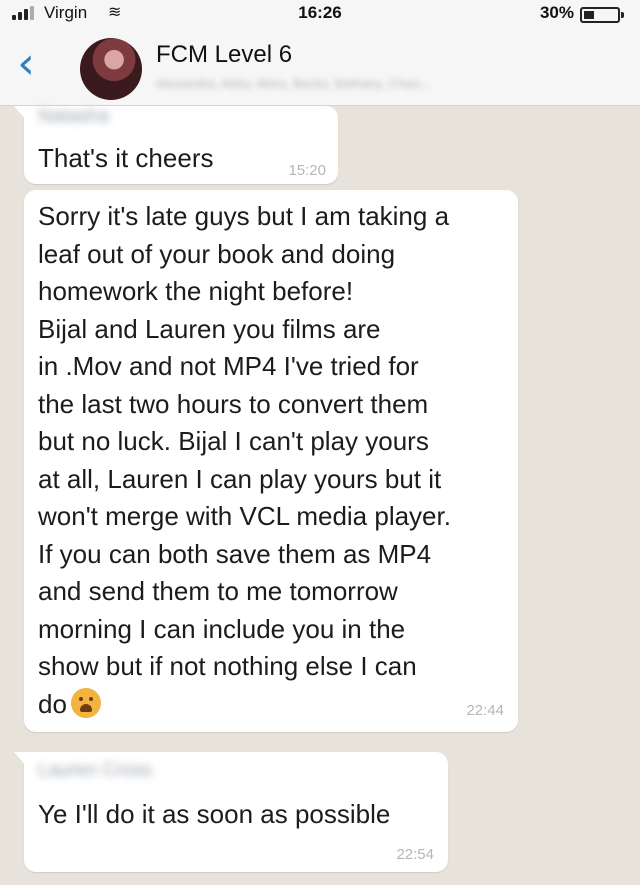 This screenshot has height=885, width=640. What do you see at coordinates (589, 15) in the screenshot?
I see `battery-fill` at bounding box center [589, 15].